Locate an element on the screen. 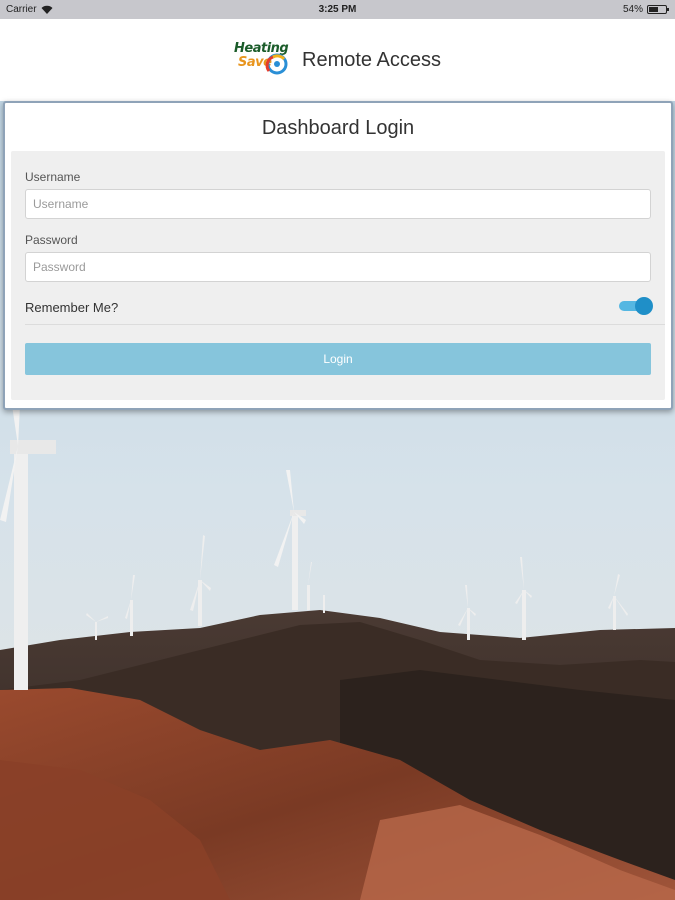 This screenshot has width=675, height=900. toggle-knob is located at coordinates (644, 306).